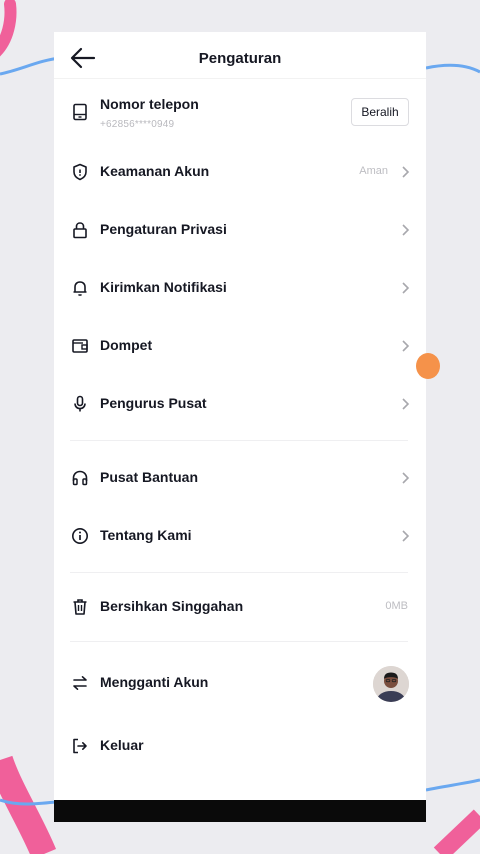 This screenshot has width=480, height=854. I want to click on menu-label-admin-center: Pengurus Pusat, so click(153, 403).